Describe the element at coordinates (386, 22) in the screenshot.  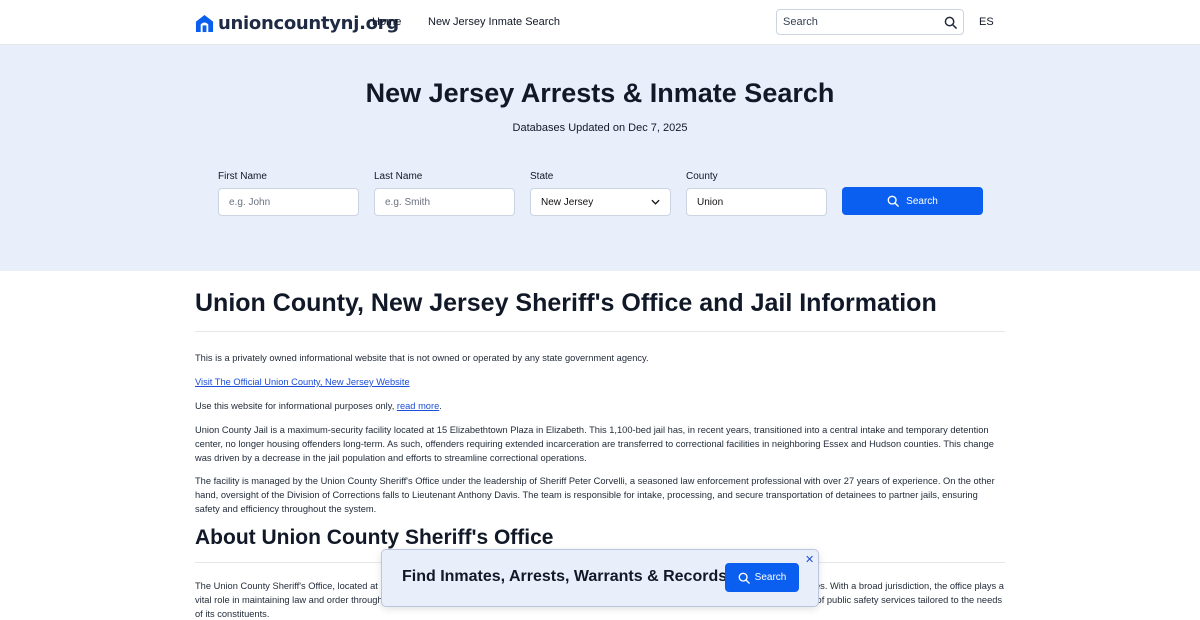
I see `nav-home-link: Home` at that location.